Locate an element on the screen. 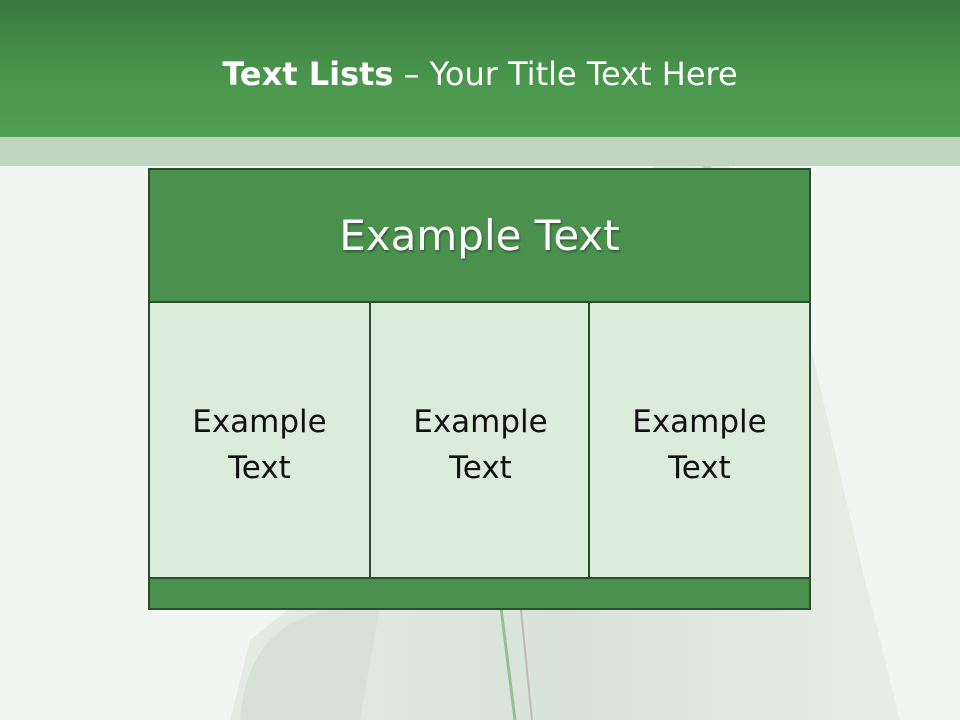 The image size is (960, 720). column-2-line-2: Text is located at coordinates (480, 468).